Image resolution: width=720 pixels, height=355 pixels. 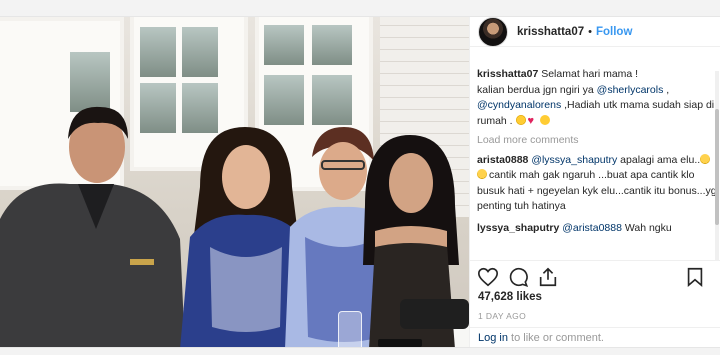 I want to click on bookmark-icon, so click(x=695, y=277).